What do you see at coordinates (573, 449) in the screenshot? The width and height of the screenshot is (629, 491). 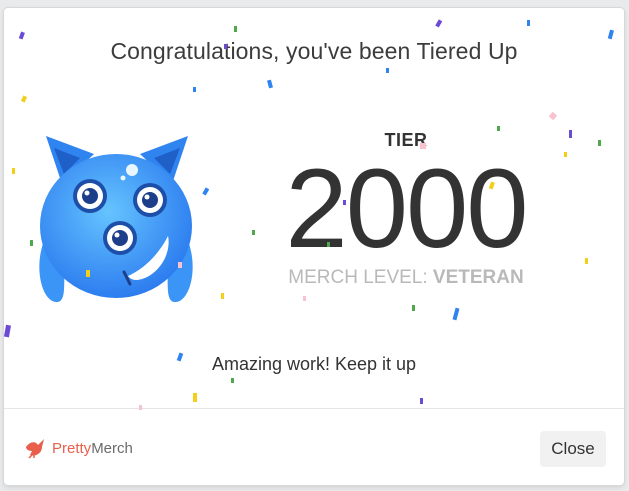 I see `close-button: Close` at bounding box center [573, 449].